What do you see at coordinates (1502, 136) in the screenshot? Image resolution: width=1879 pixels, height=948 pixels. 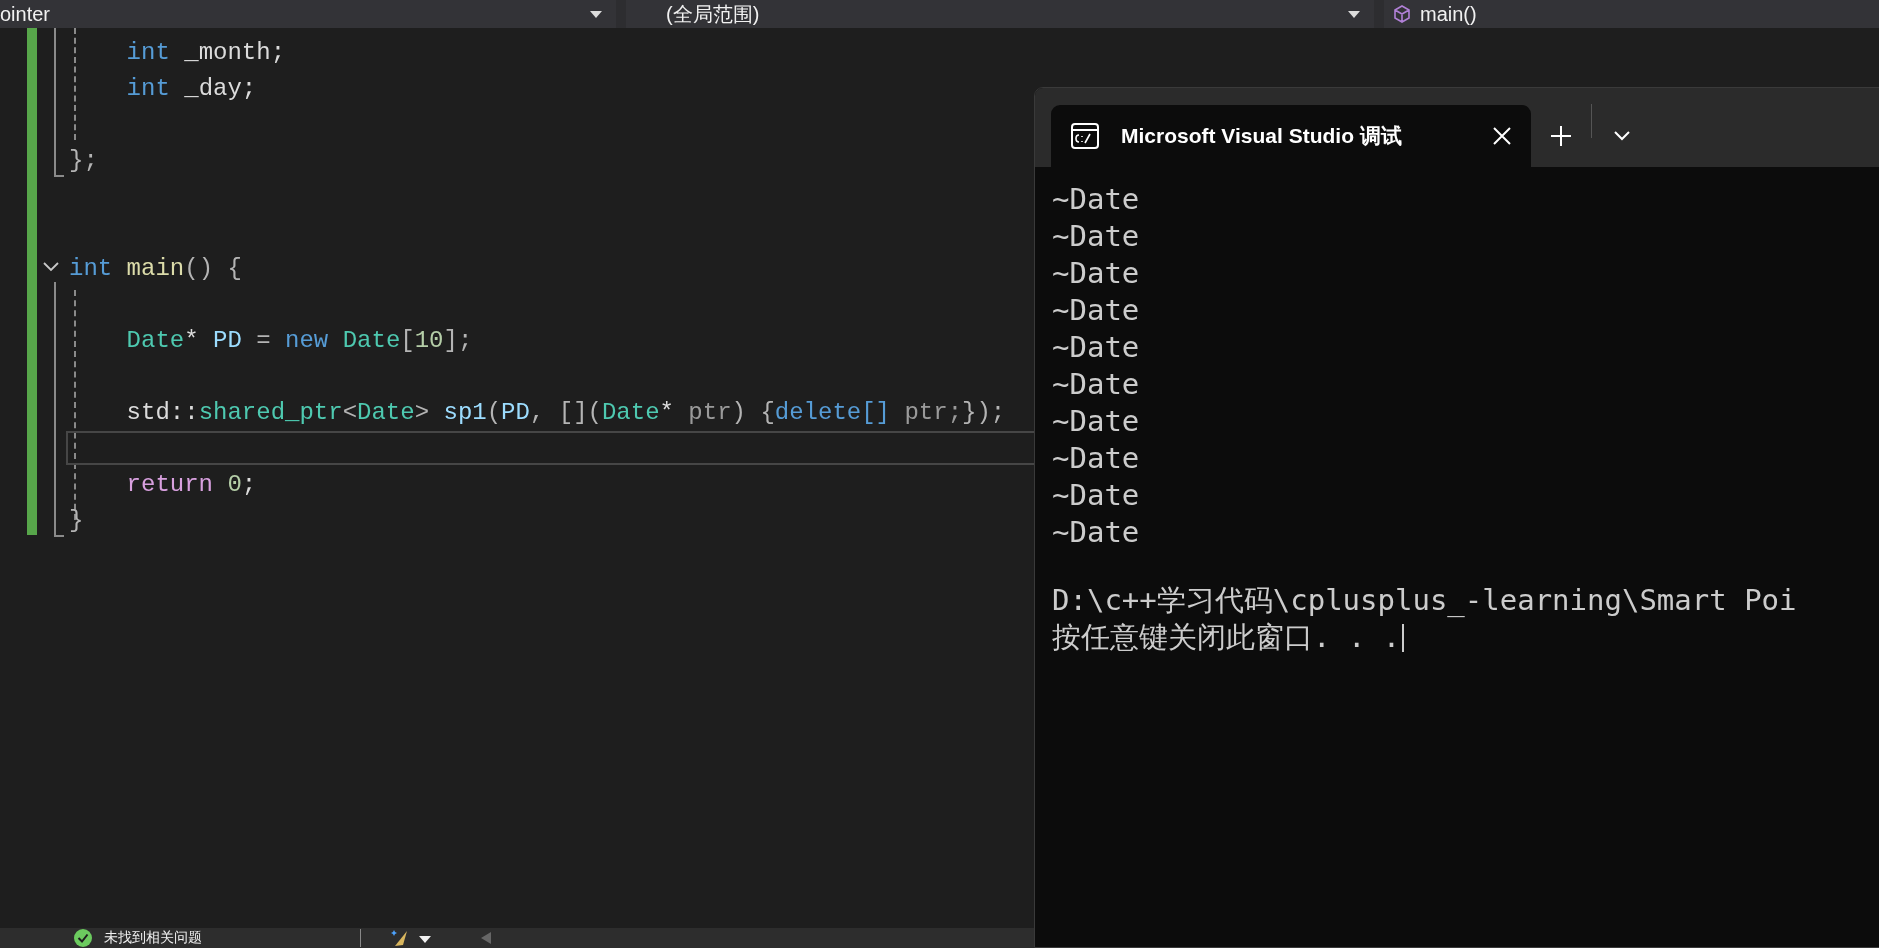 I see `close-icon` at bounding box center [1502, 136].